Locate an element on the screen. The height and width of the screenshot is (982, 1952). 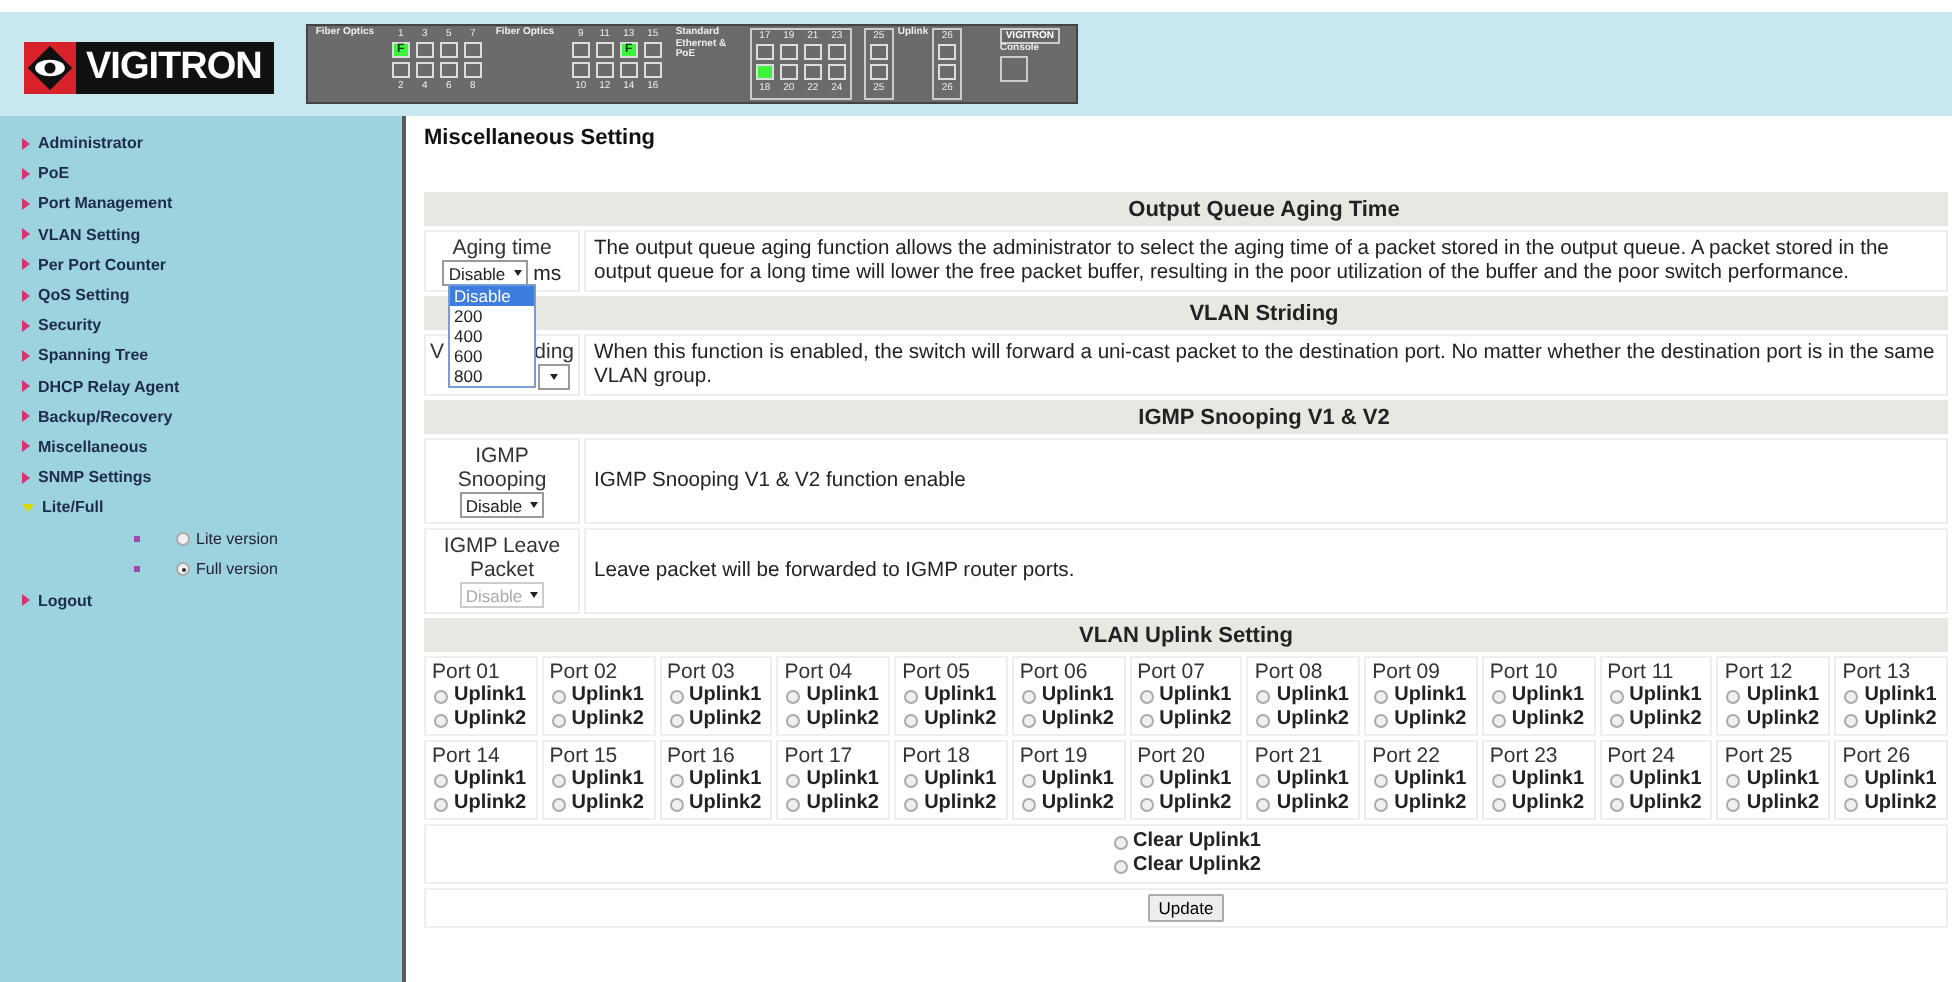
sidebar-link: PoE is located at coordinates (54, 173).